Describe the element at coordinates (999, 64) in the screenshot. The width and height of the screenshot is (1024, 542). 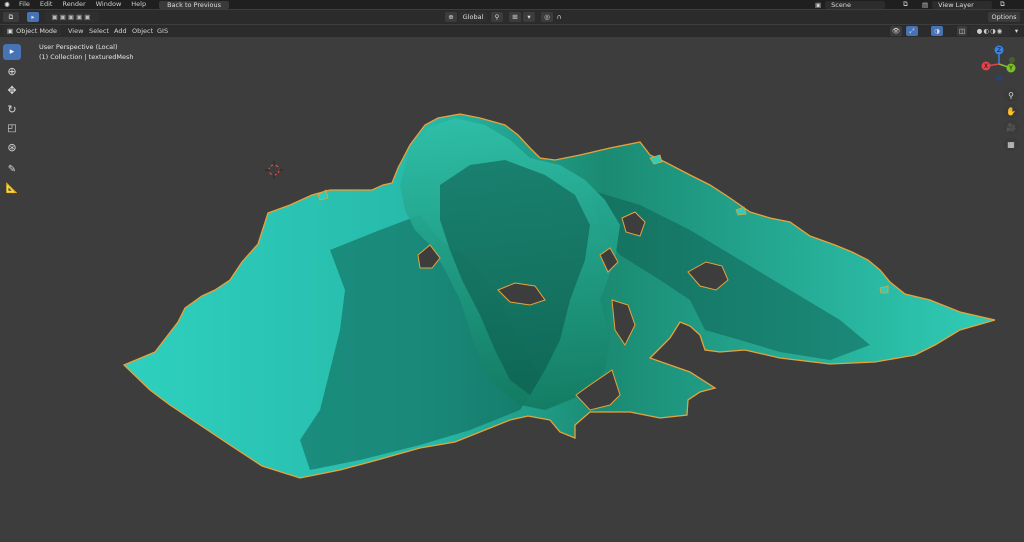
I see `navigation-gizmo: Z X Y` at that location.